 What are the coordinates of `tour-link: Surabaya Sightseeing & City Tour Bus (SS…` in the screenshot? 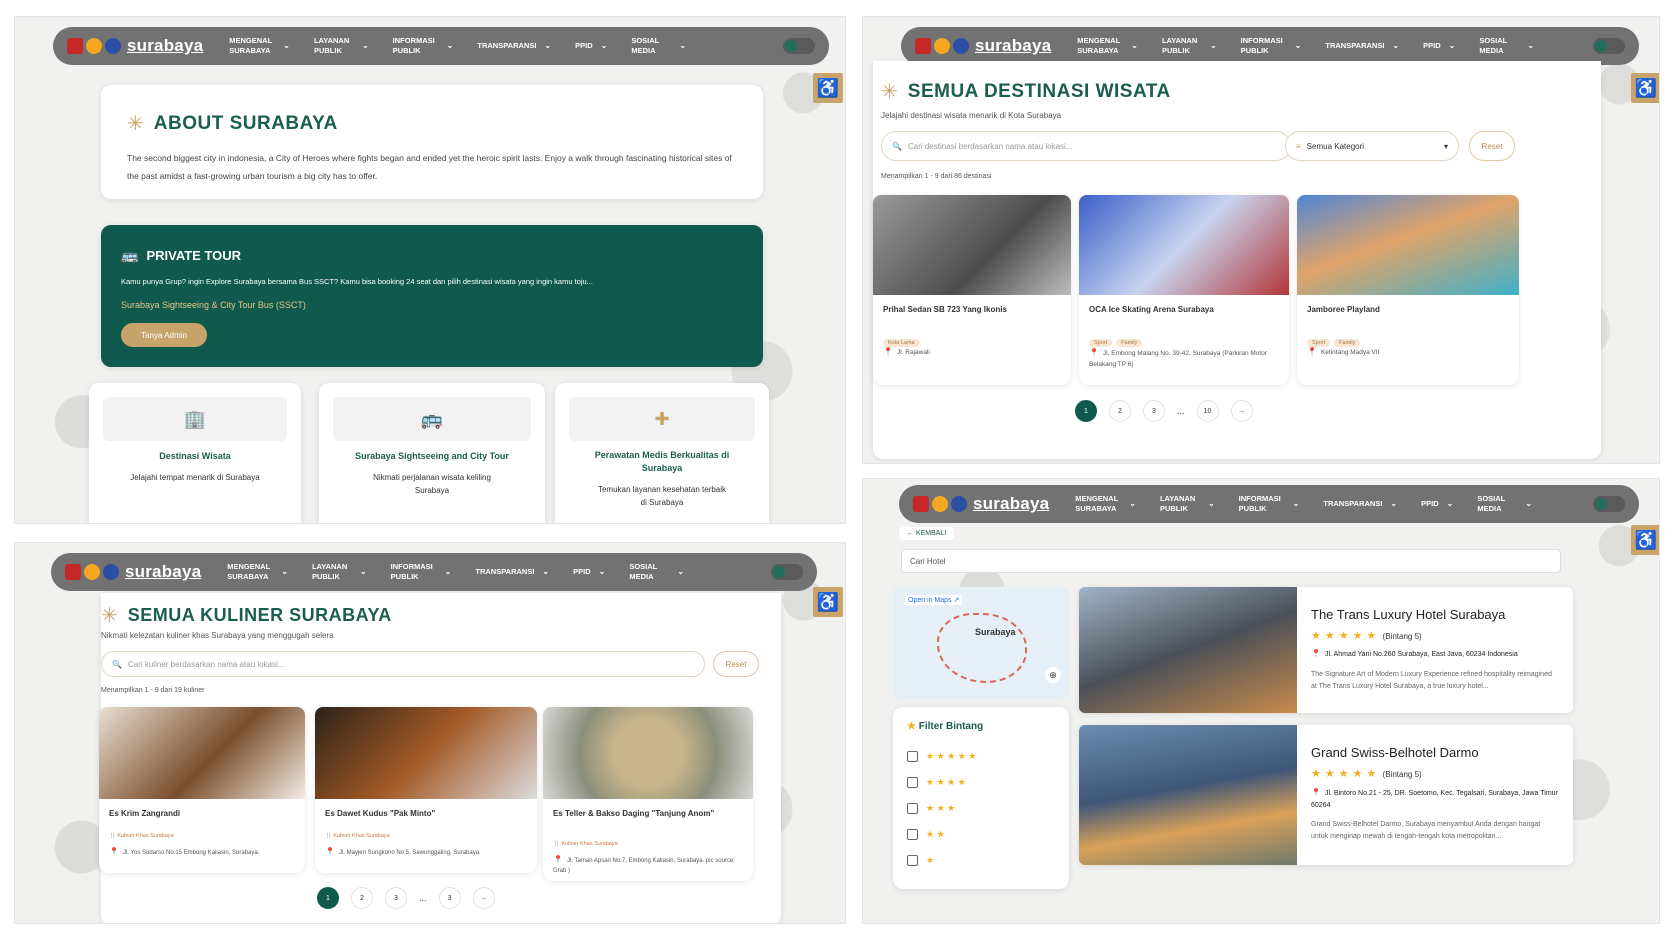 It's located at (213, 305).